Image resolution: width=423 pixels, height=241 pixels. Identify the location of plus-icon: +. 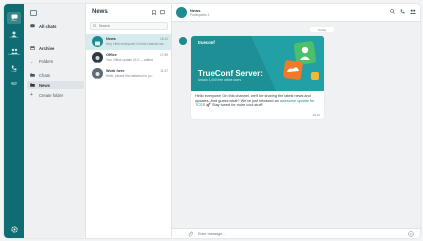
(31, 95).